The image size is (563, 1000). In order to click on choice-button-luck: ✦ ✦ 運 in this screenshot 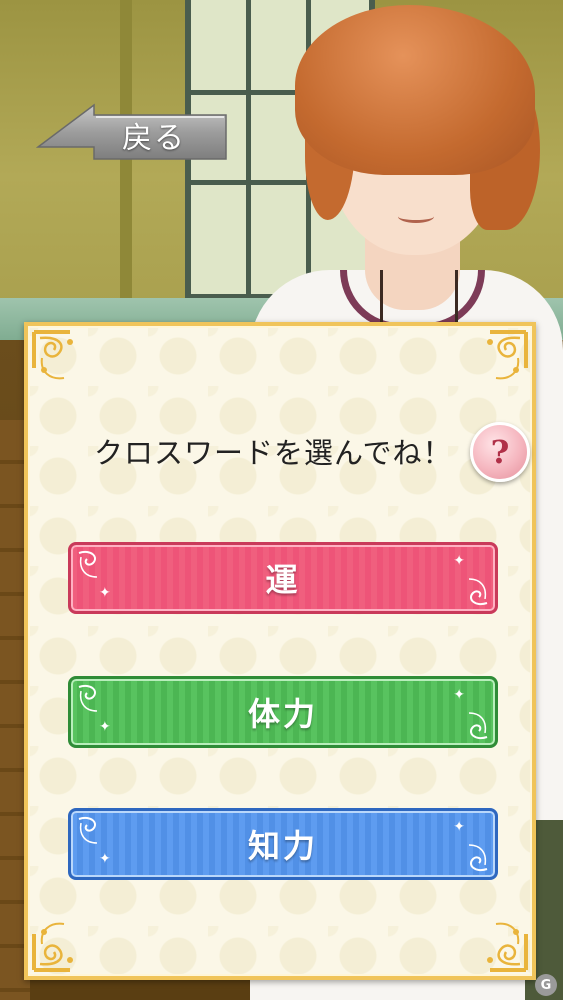, I will do `click(283, 578)`.